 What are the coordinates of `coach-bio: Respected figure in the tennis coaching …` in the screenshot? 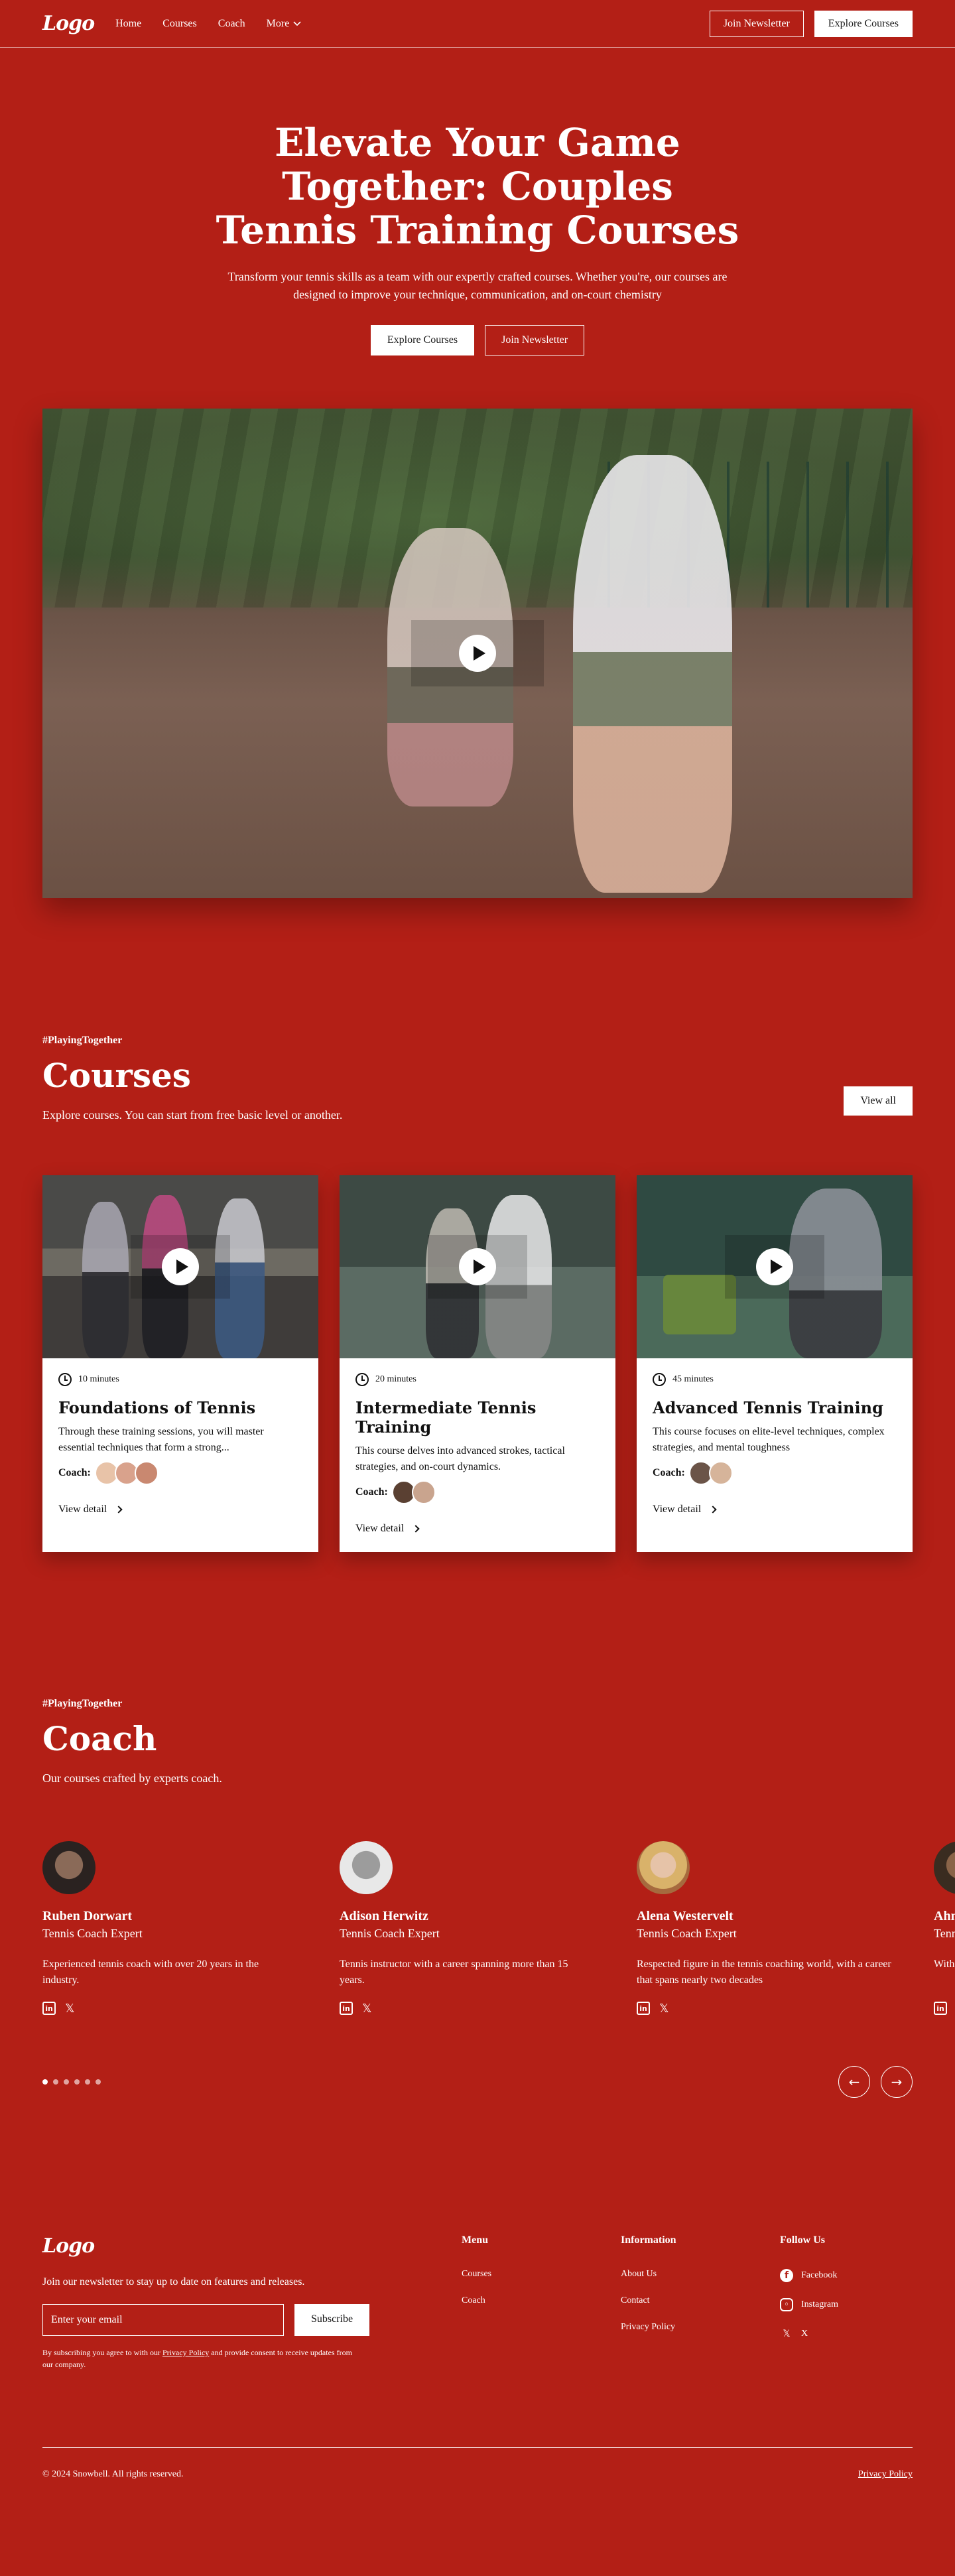 It's located at (764, 1973).